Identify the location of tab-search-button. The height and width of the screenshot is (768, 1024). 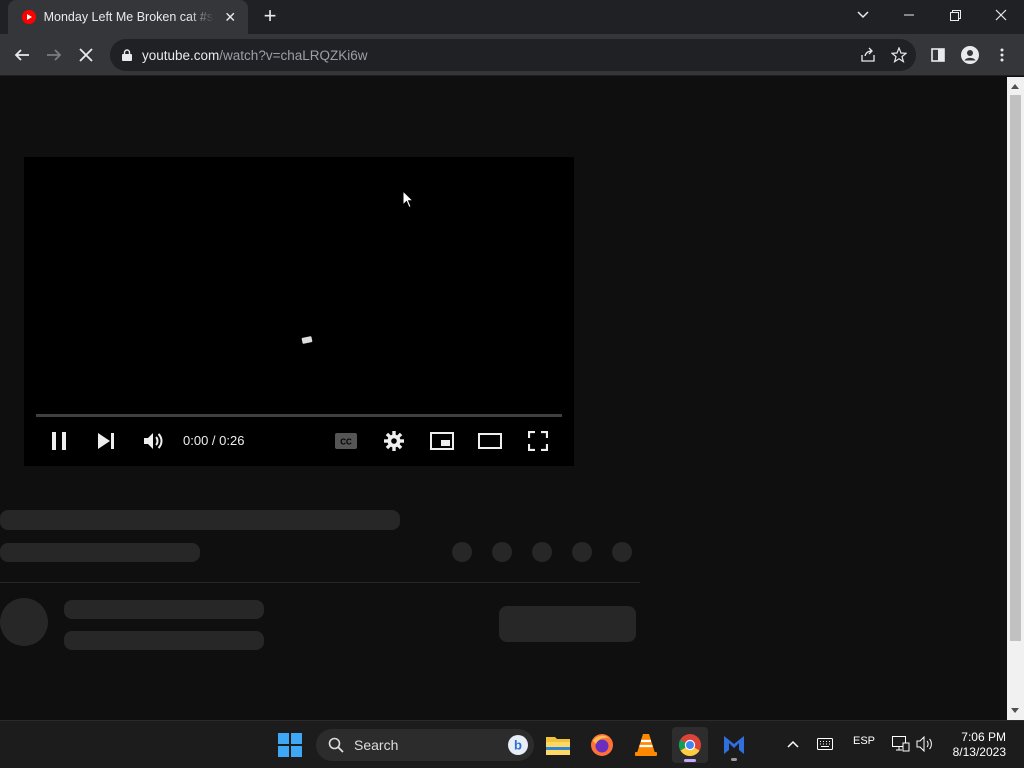
(863, 15).